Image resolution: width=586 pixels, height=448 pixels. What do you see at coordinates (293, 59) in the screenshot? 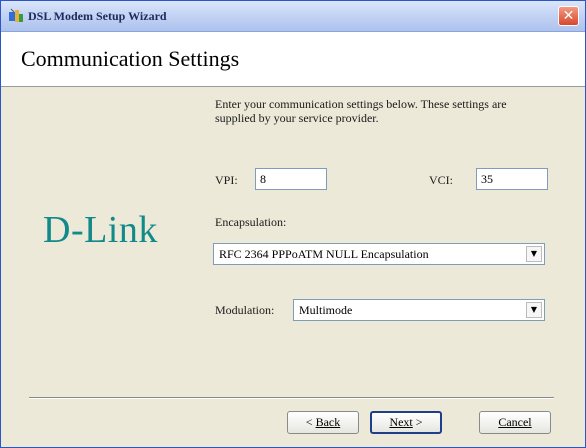
I see `wizard-header: Communication Settings` at bounding box center [293, 59].